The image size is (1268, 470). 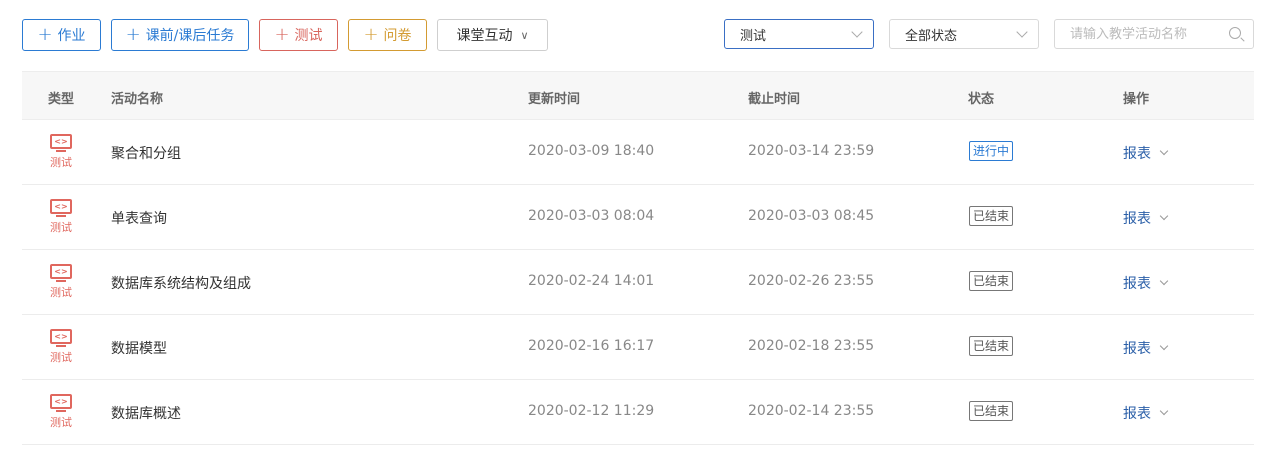 What do you see at coordinates (591, 281) in the screenshot?
I see `updated-time: 2020-02-24 14:01` at bounding box center [591, 281].